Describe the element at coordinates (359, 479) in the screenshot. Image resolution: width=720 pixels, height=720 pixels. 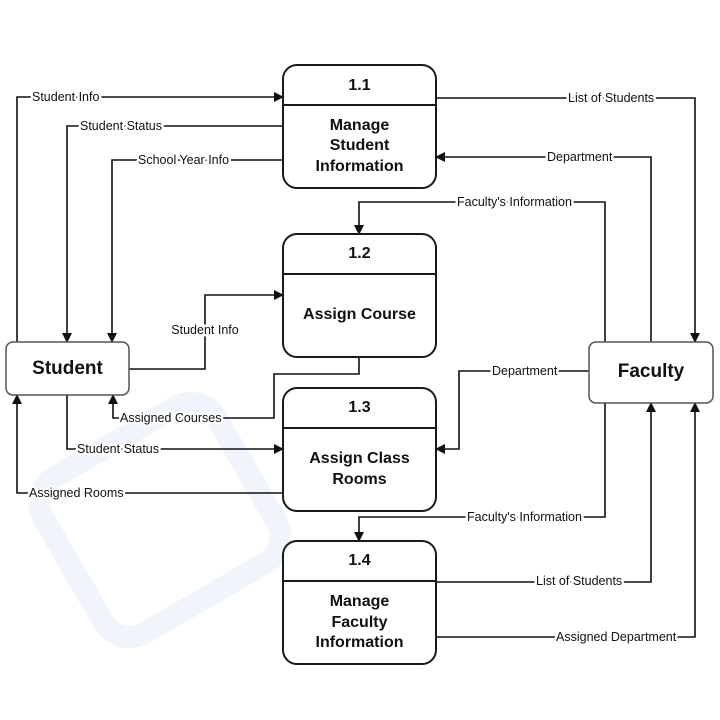
I see `label: Rooms` at that location.